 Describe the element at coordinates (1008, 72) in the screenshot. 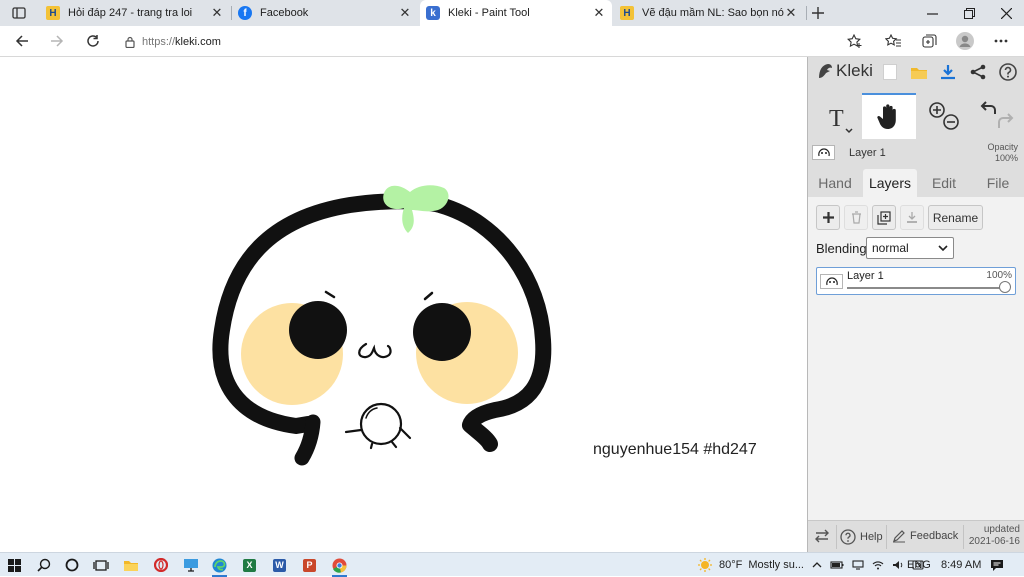

I see `help-button` at that location.